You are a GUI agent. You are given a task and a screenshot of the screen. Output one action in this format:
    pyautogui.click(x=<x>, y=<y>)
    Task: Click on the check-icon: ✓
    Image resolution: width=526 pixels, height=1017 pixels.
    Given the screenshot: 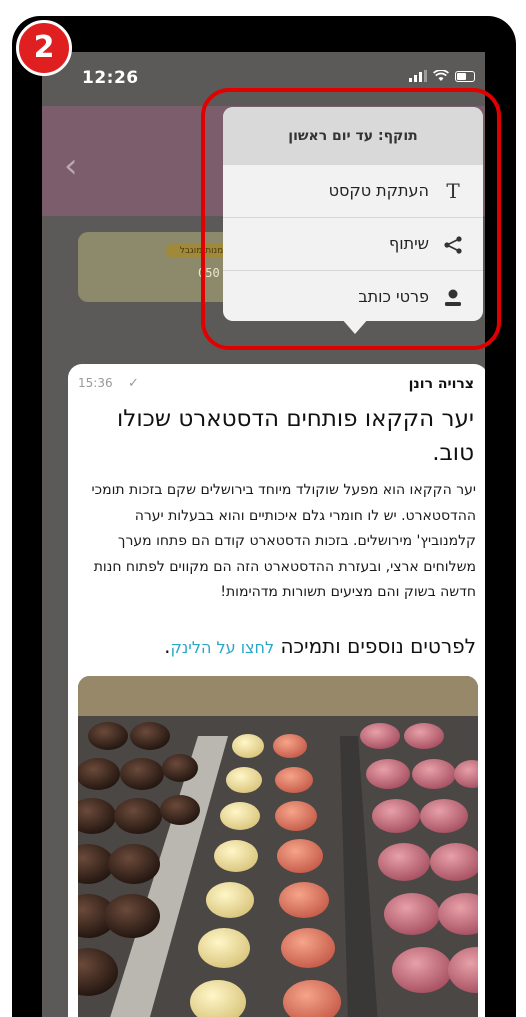 What is the action you would take?
    pyautogui.click(x=133, y=383)
    